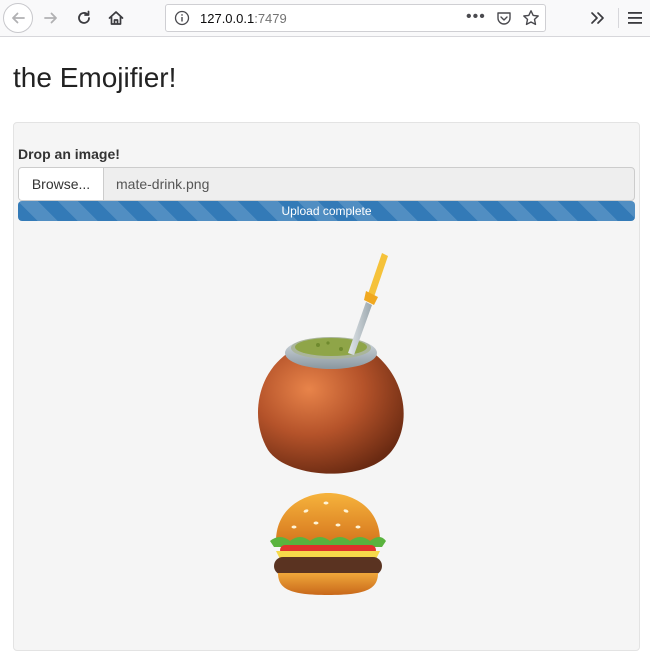 Image resolution: width=650 pixels, height=670 pixels. I want to click on home-button, so click(116, 18).